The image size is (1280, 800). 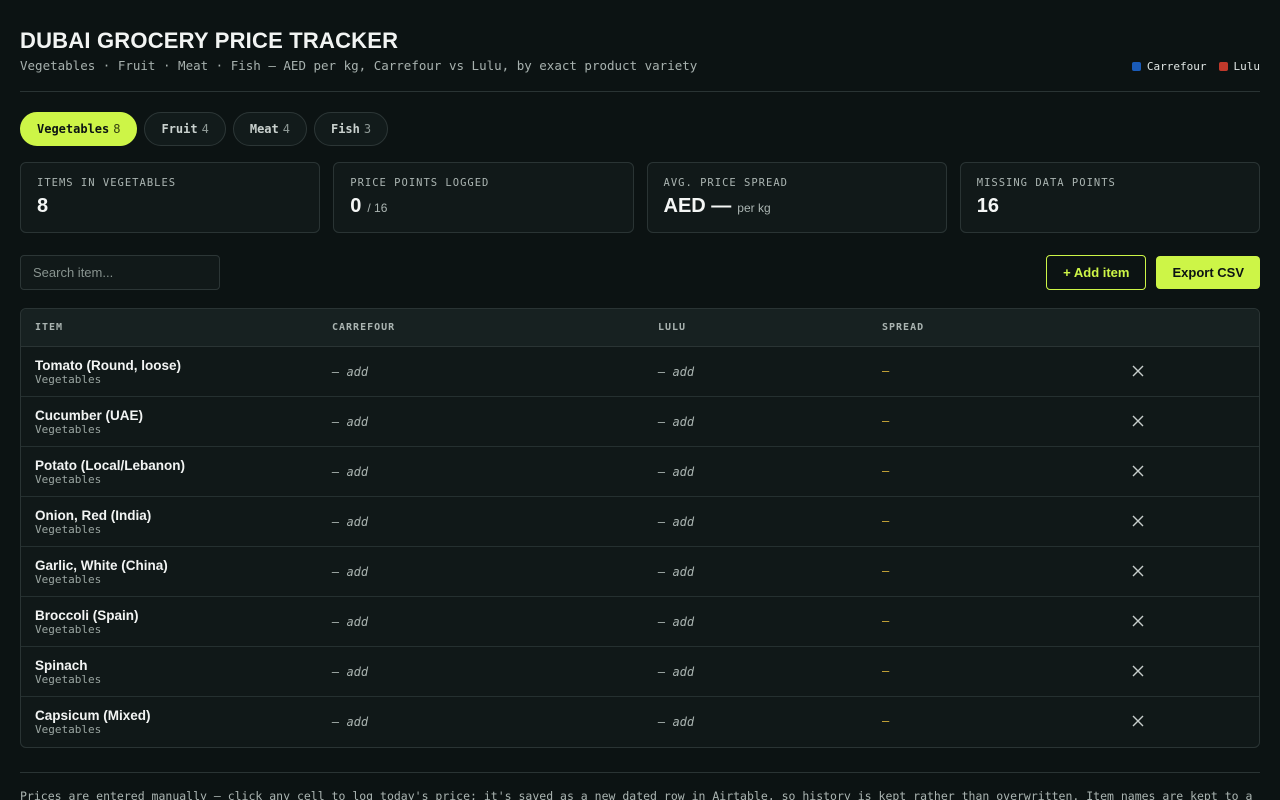 What do you see at coordinates (87, 615) in the screenshot?
I see `item-name: Broccoli (Spain)` at bounding box center [87, 615].